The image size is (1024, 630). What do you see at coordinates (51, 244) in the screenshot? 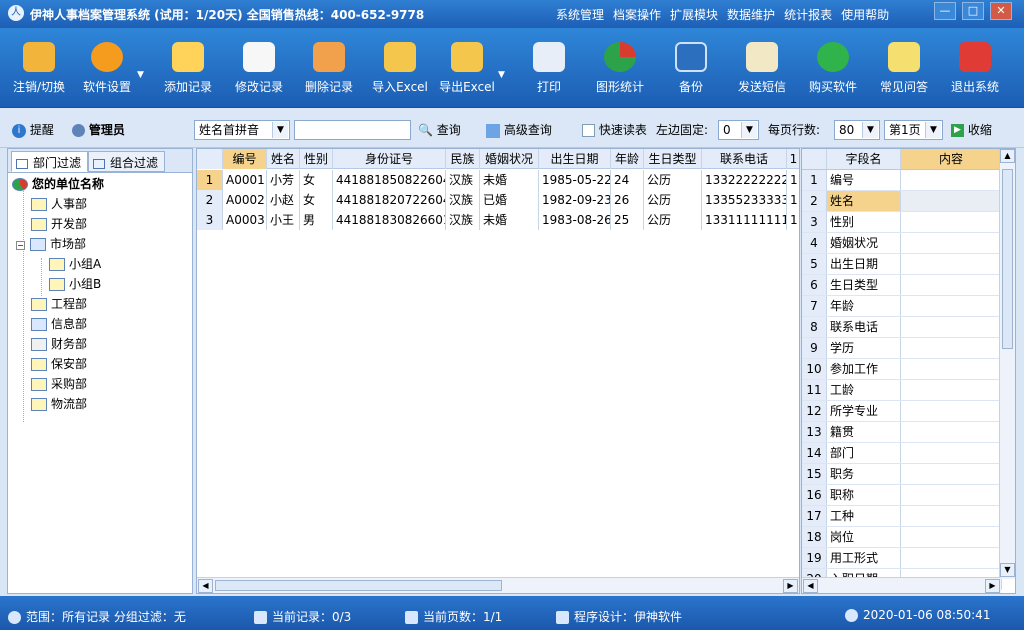
I see `tree-node-expanded: − 市场部` at bounding box center [51, 244].